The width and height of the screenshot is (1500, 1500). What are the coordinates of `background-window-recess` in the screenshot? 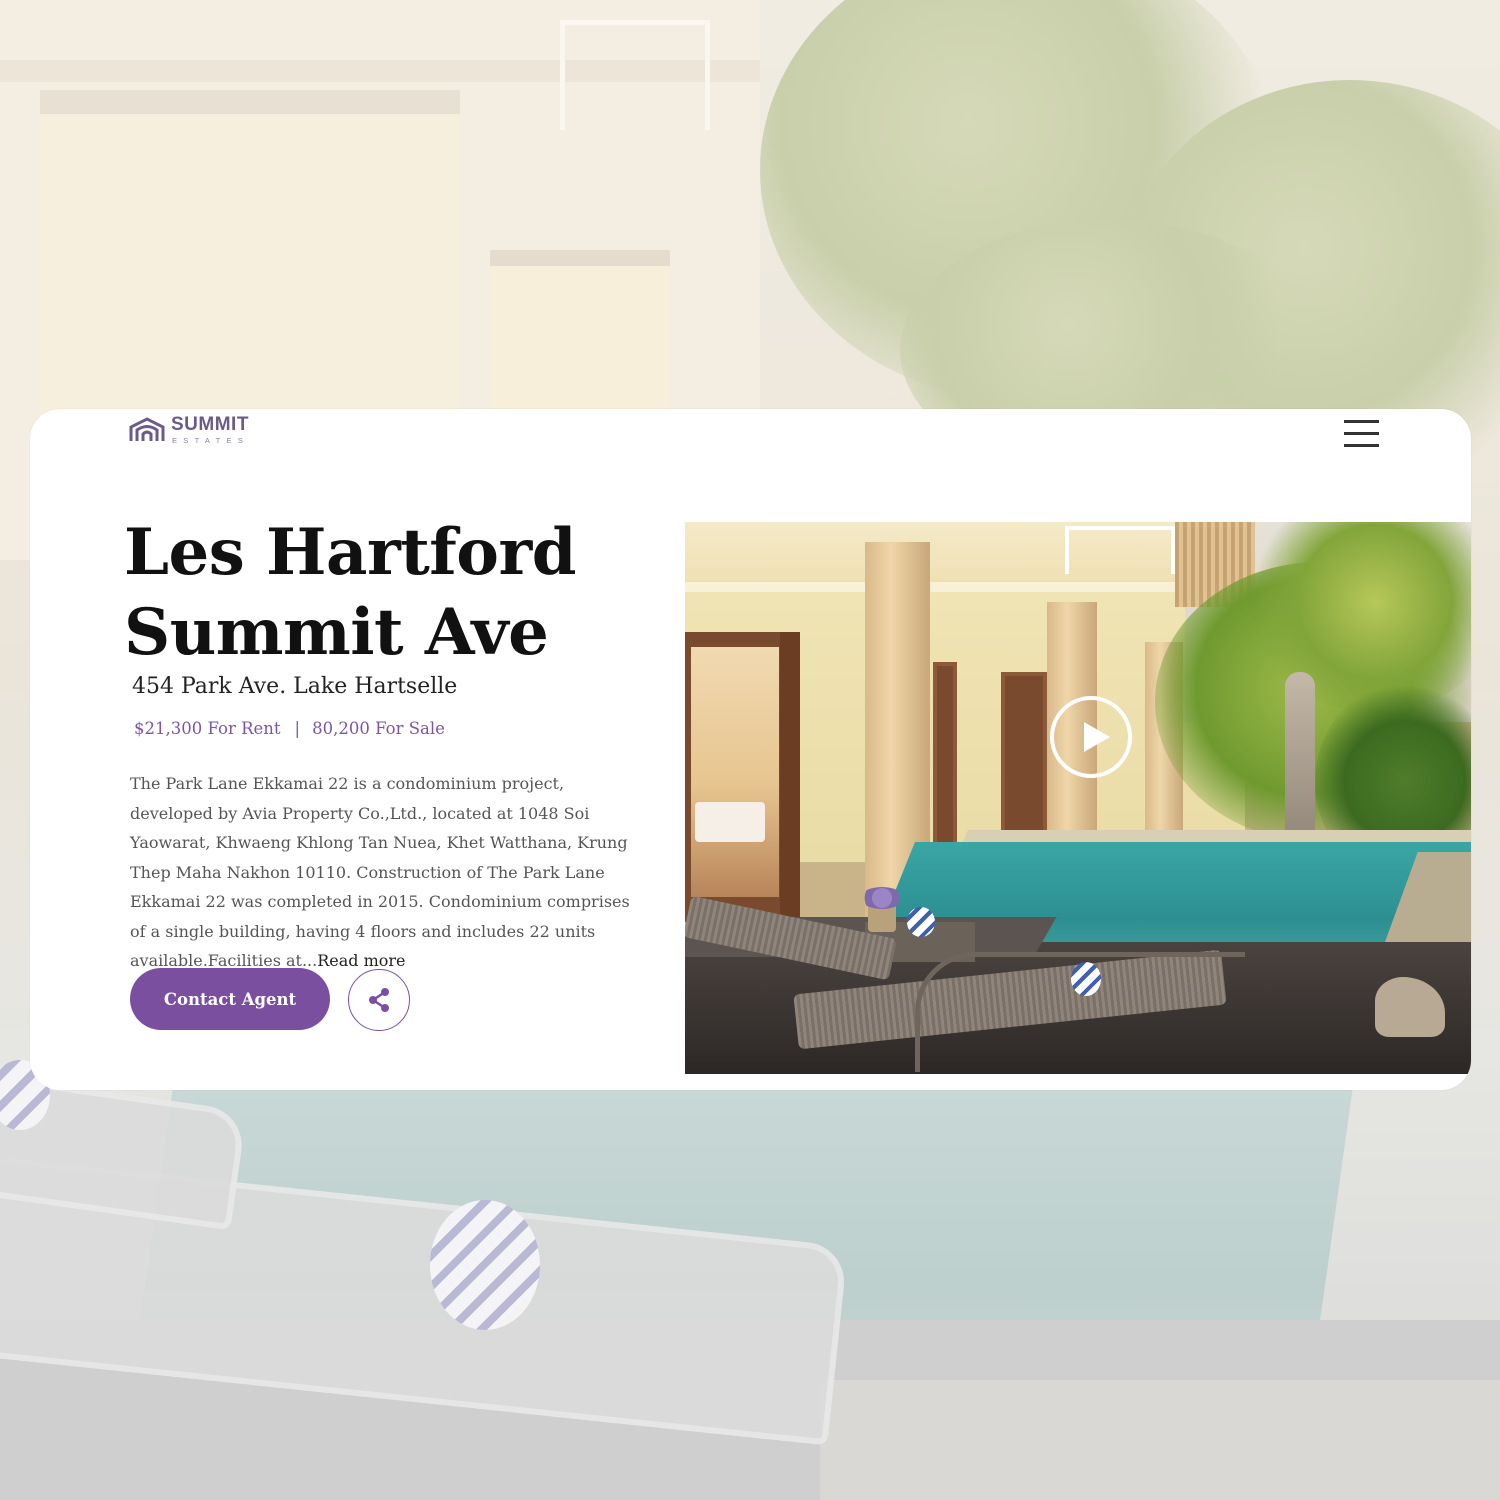 It's located at (250, 255).